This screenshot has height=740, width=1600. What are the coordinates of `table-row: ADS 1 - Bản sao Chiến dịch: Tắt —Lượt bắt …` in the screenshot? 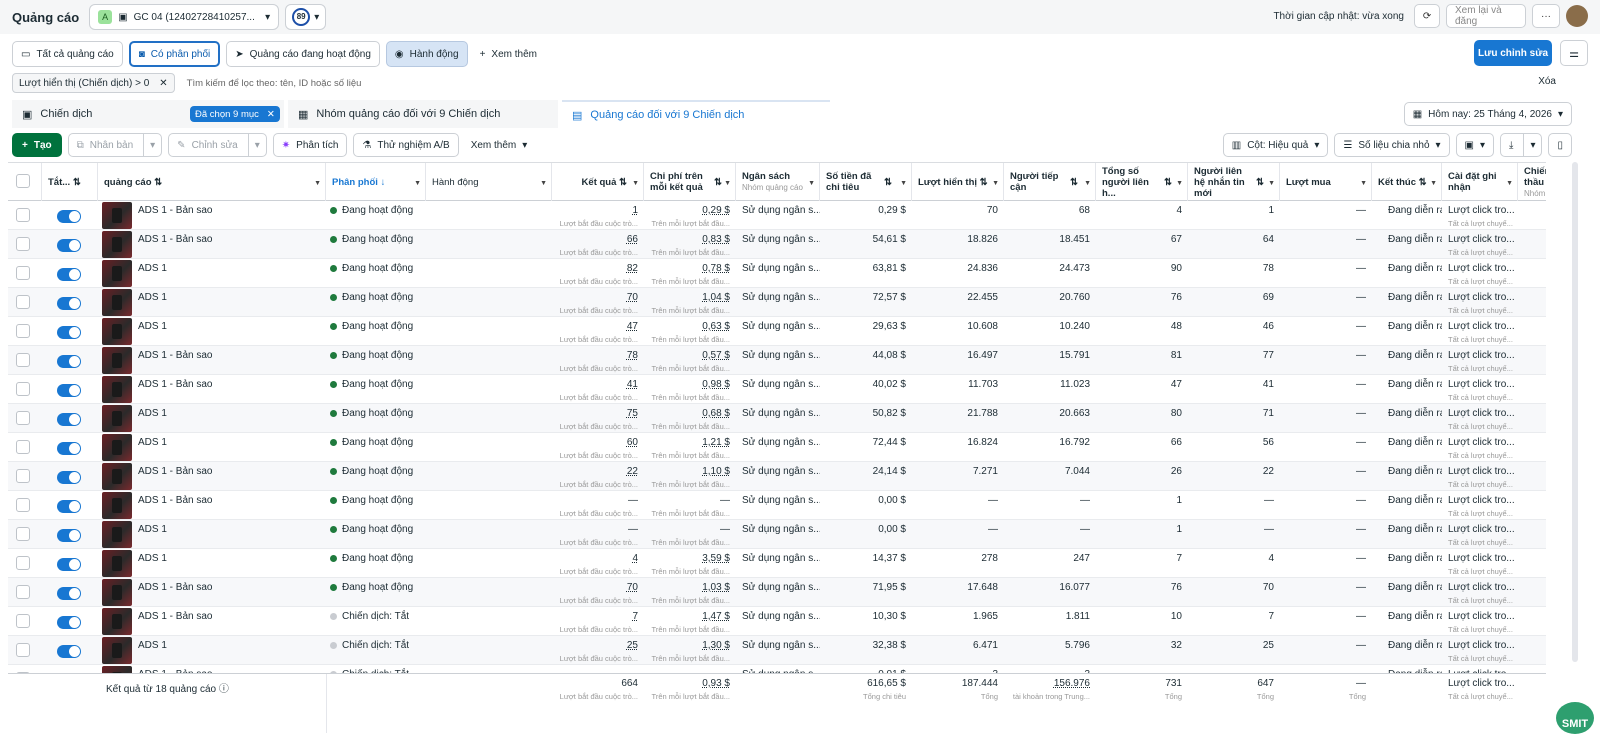 It's located at (777, 669).